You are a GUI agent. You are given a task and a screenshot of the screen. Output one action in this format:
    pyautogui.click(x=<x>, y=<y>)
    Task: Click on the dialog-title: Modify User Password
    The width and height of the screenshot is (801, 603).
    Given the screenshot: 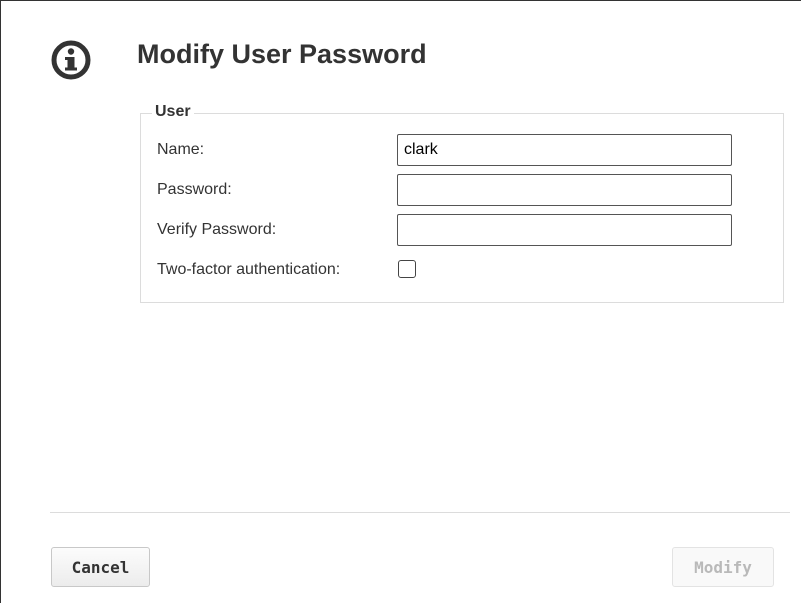 What is the action you would take?
    pyautogui.click(x=282, y=54)
    